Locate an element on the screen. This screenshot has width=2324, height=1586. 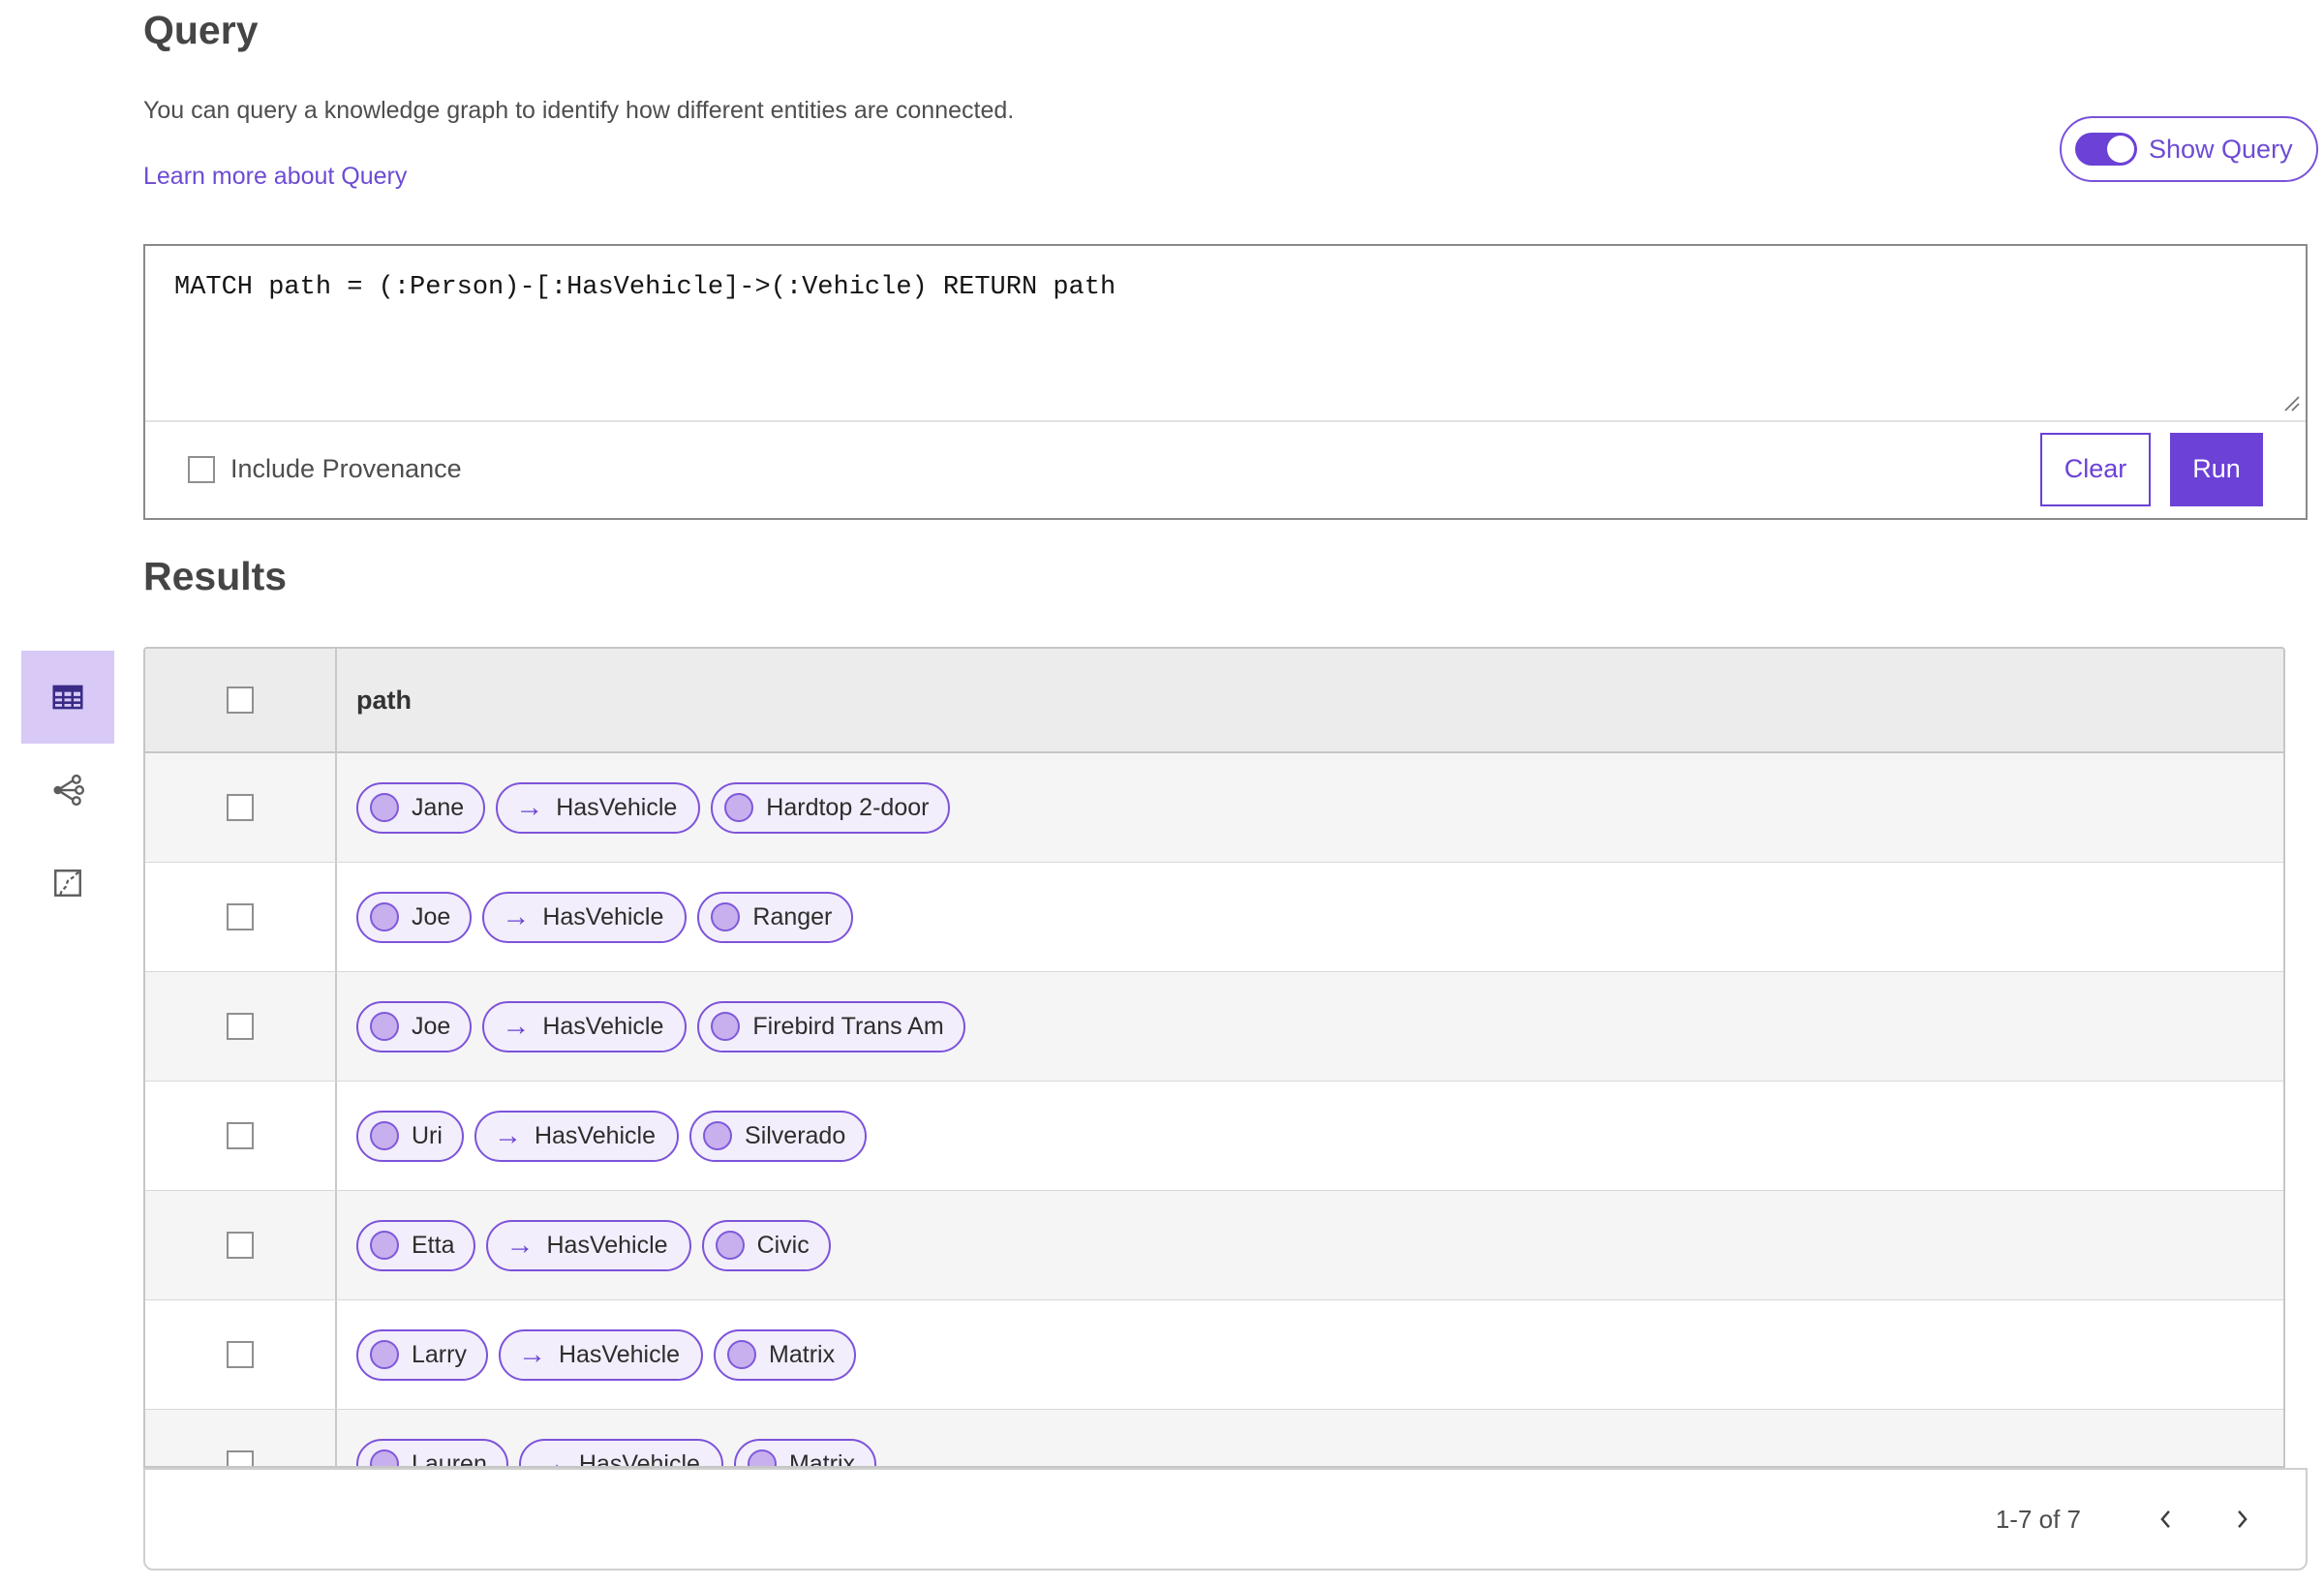
next-page-button is located at coordinates (2242, 1519).